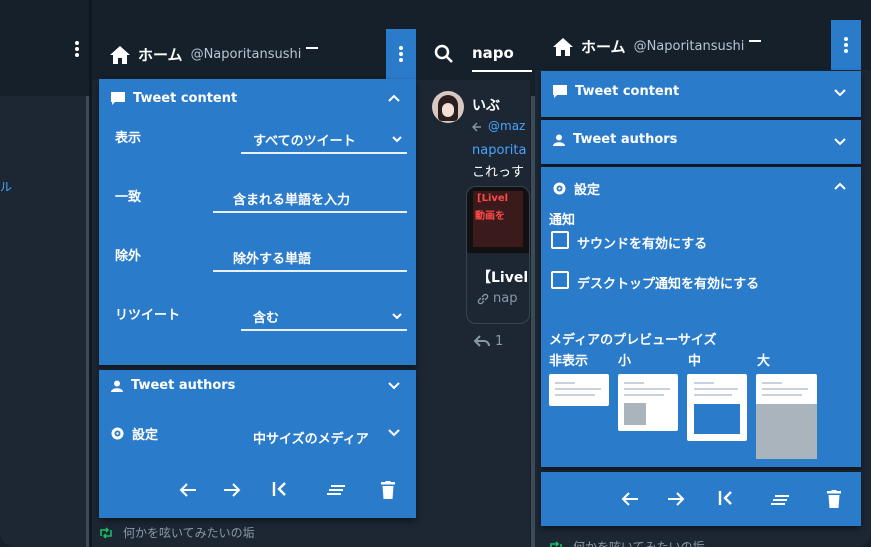 The width and height of the screenshot is (871, 547). What do you see at coordinates (506, 126) in the screenshot?
I see `reply-to-handle: @maz` at bounding box center [506, 126].